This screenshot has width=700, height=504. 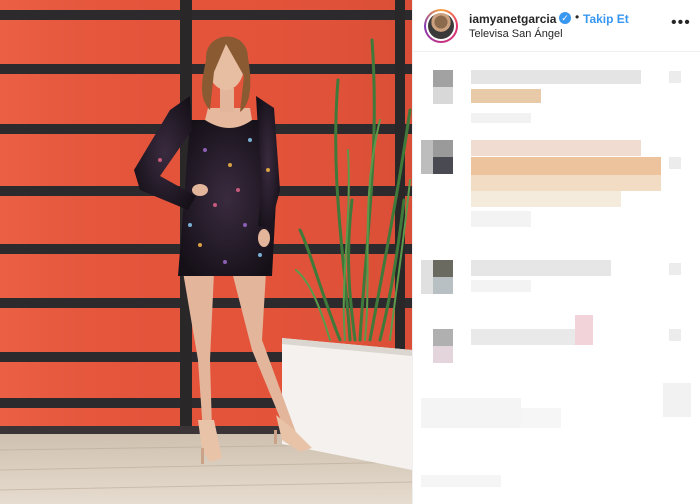 I want to click on location-link: Televisa San Ángel, so click(x=516, y=34).